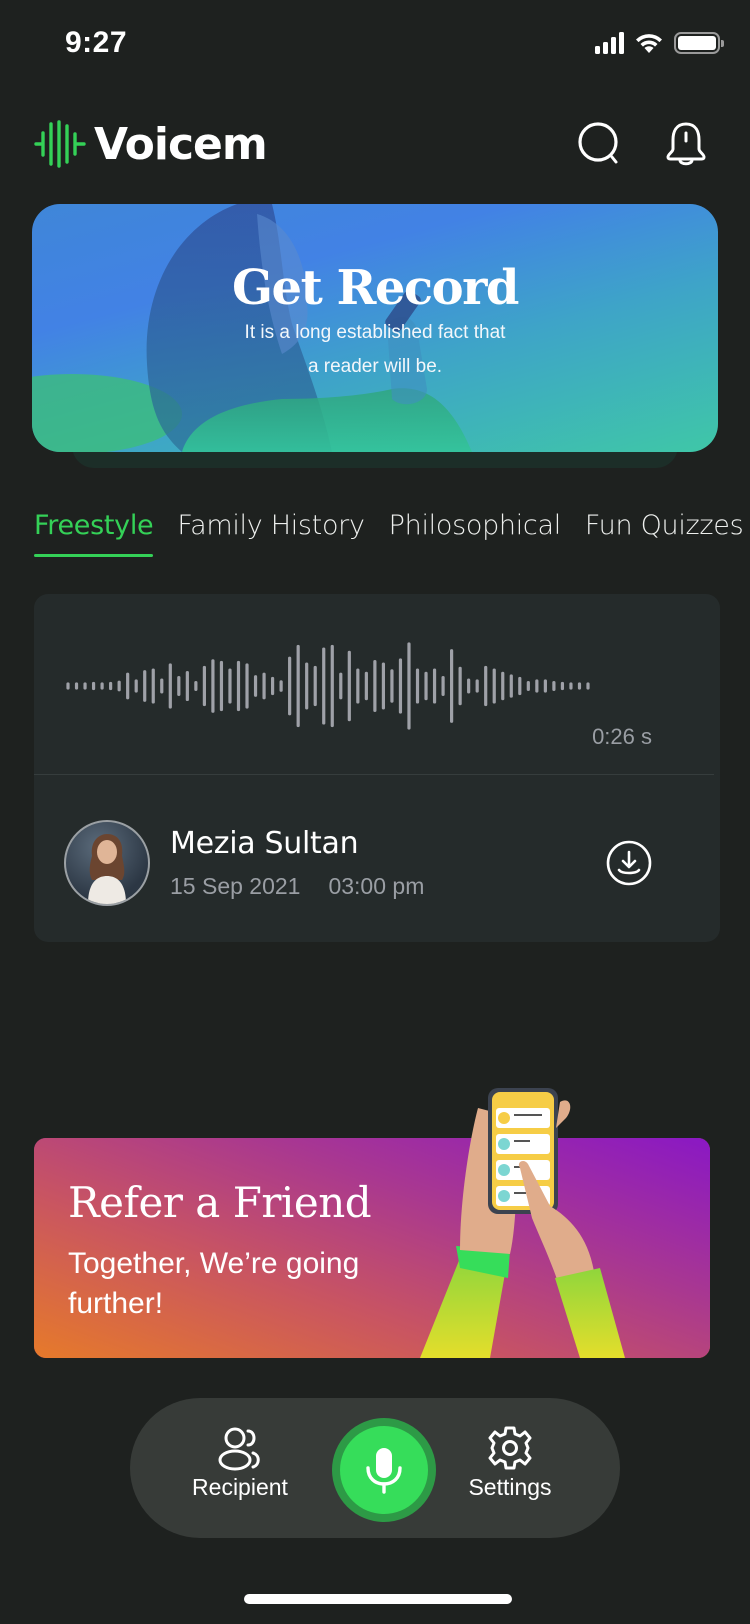 The image size is (750, 1624). What do you see at coordinates (378, 1599) in the screenshot?
I see `home-indicator` at bounding box center [378, 1599].